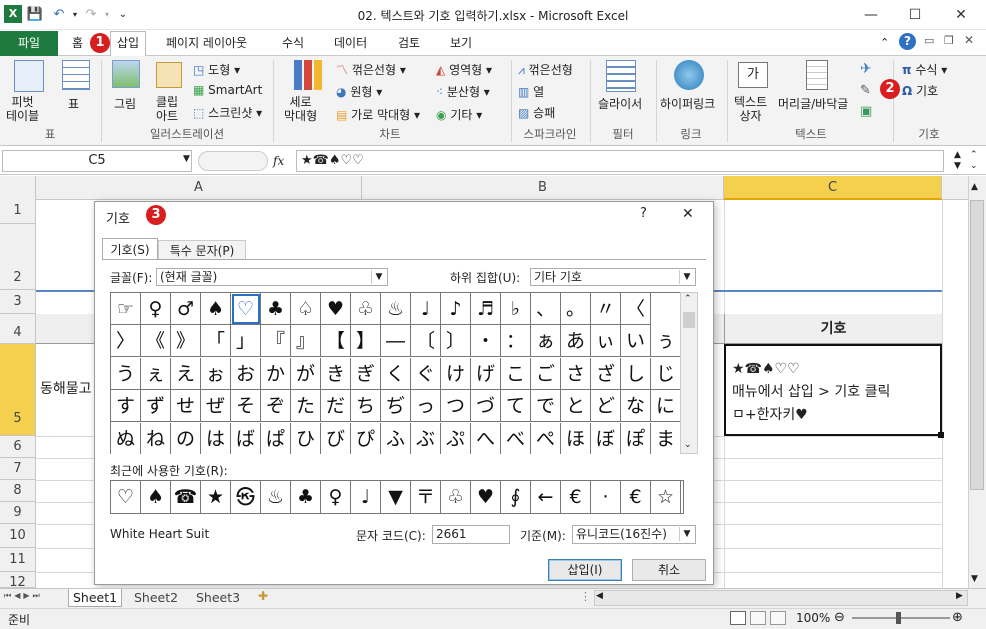 Image resolution: width=986 pixels, height=629 pixels. What do you see at coordinates (576, 438) in the screenshot?
I see `symbol-cell: ほ` at bounding box center [576, 438].